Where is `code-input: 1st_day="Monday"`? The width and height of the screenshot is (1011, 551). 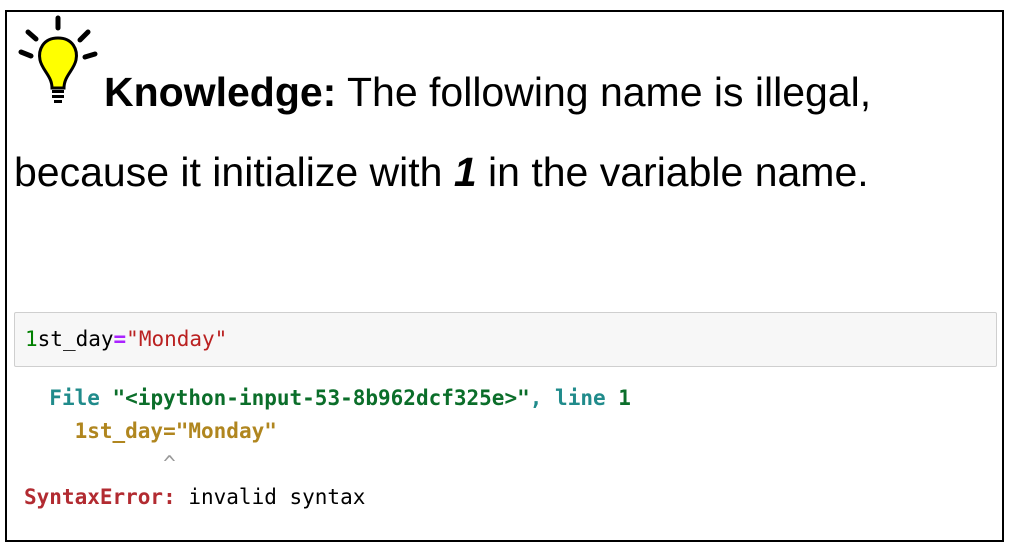
code-input: 1st_day="Monday" is located at coordinates (126, 339).